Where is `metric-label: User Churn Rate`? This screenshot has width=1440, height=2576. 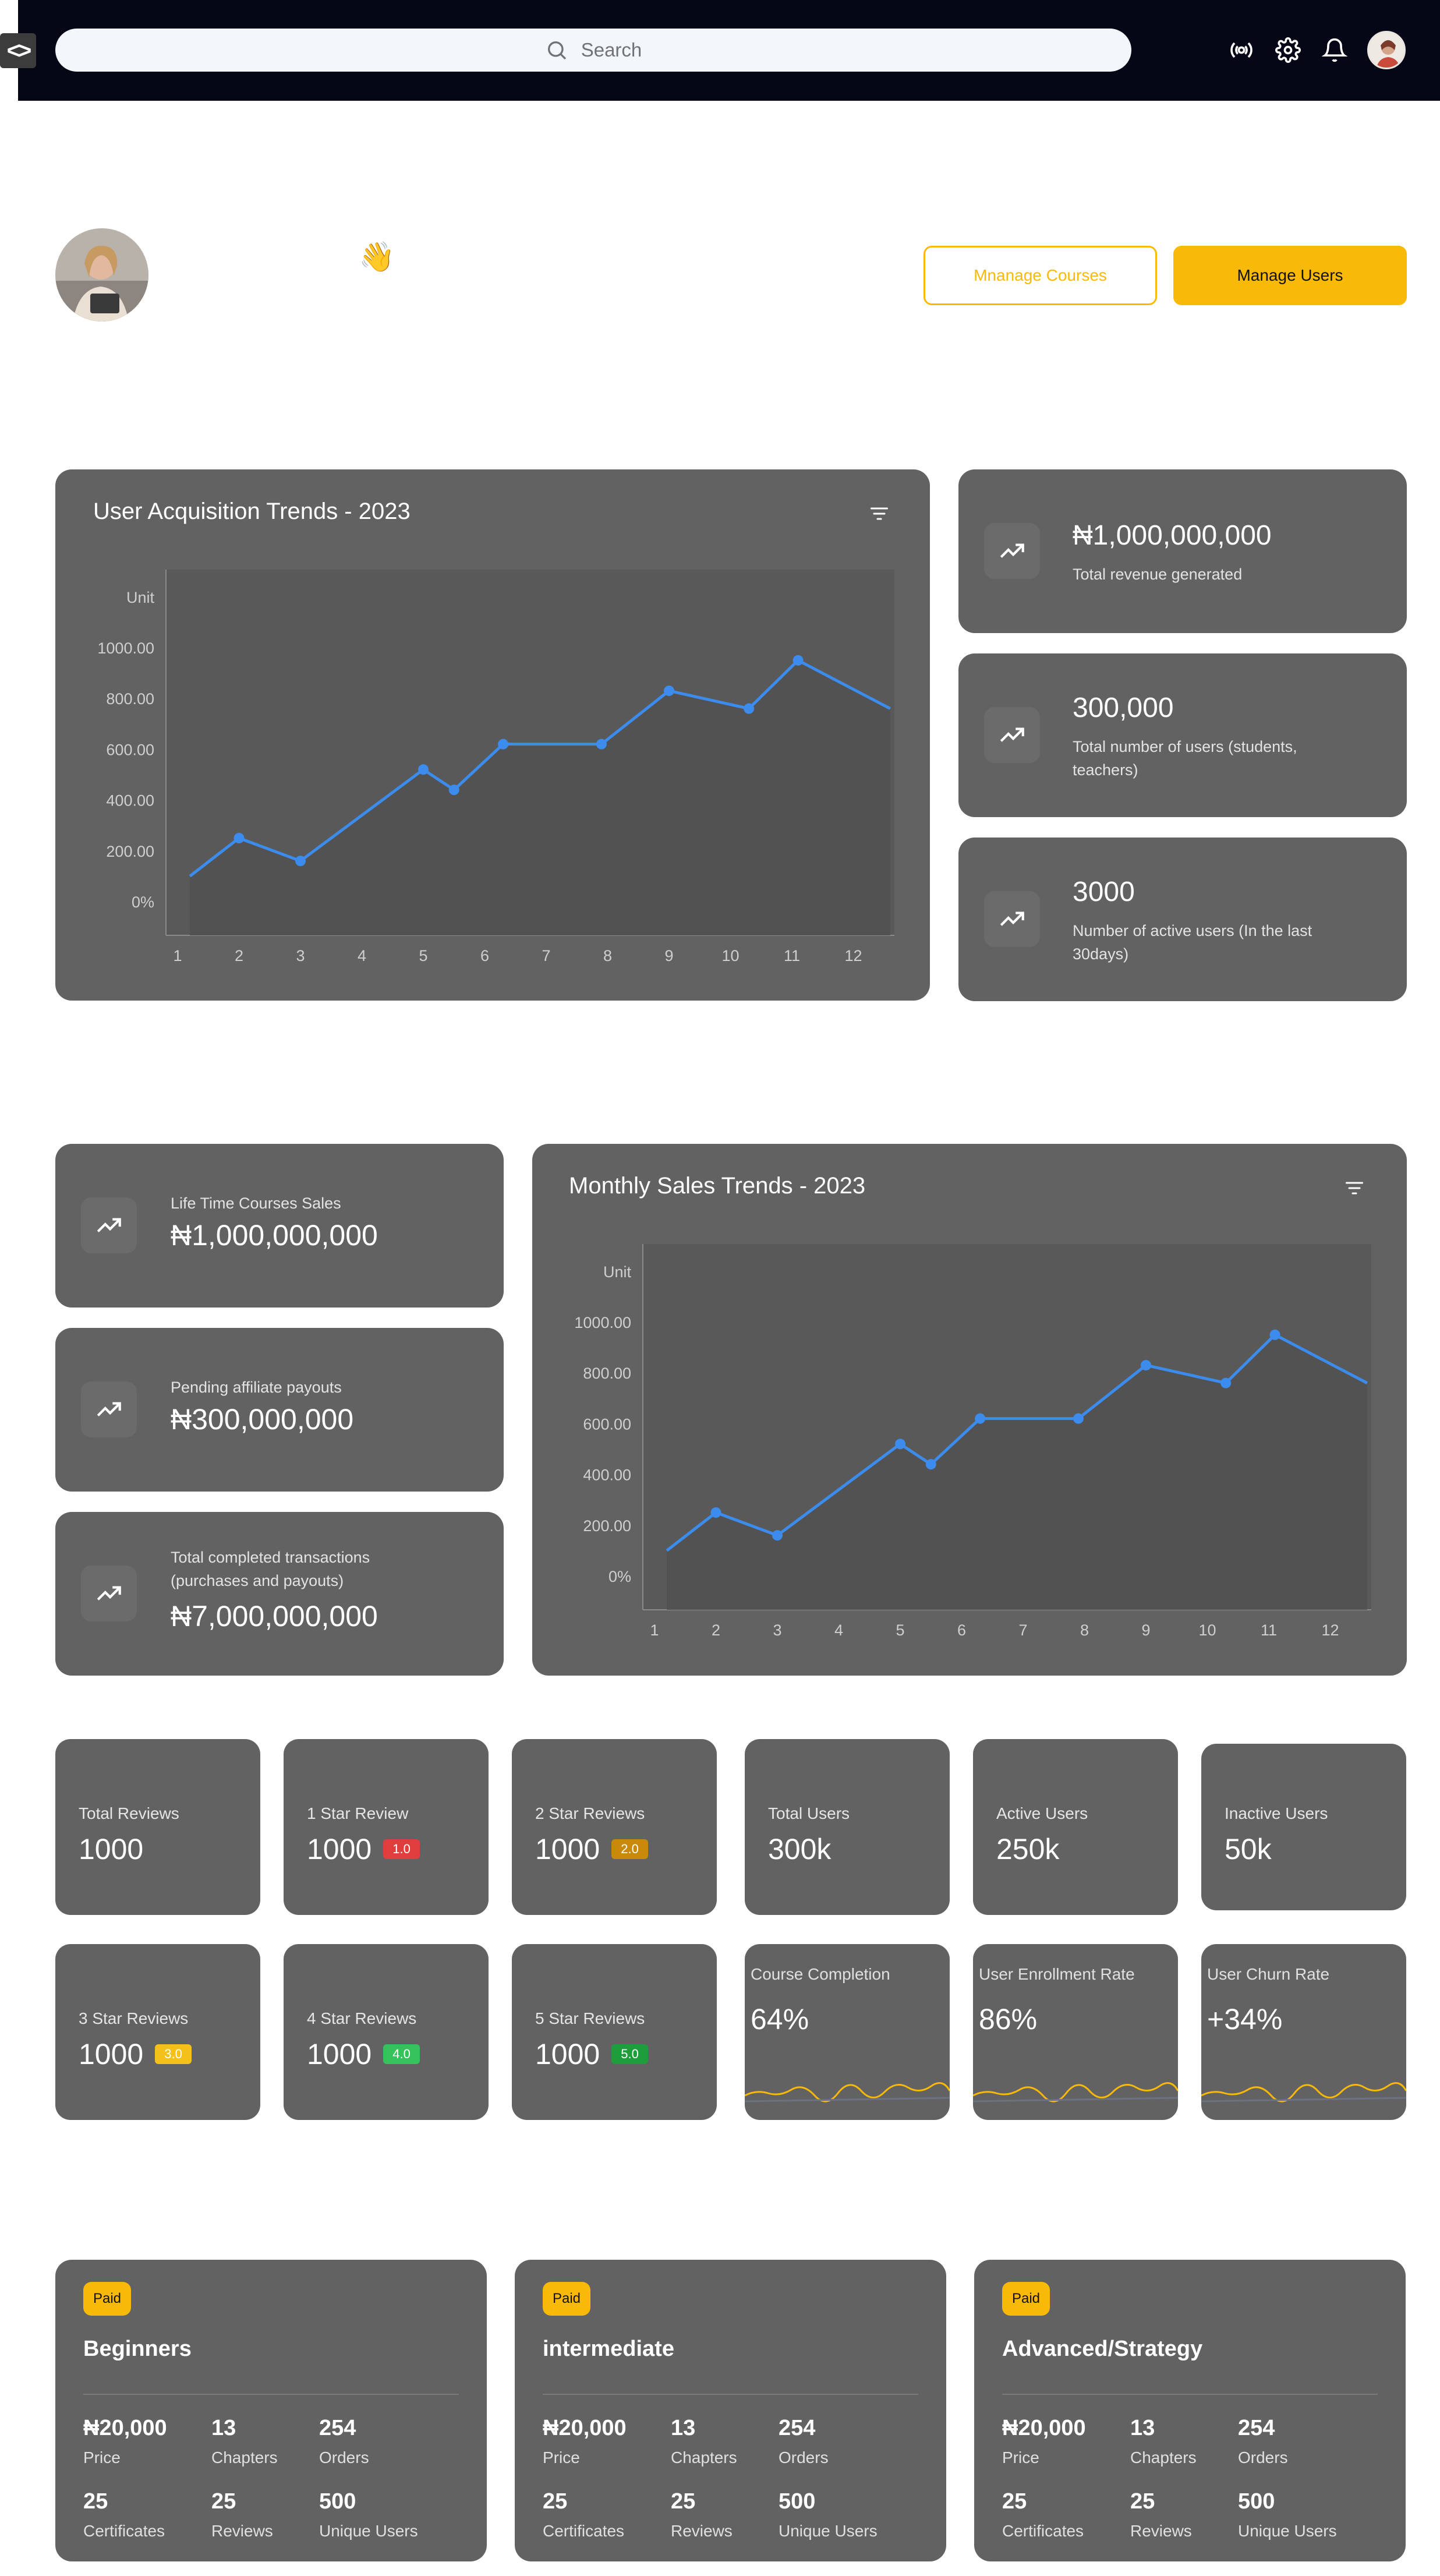 metric-label: User Churn Rate is located at coordinates (1269, 1974).